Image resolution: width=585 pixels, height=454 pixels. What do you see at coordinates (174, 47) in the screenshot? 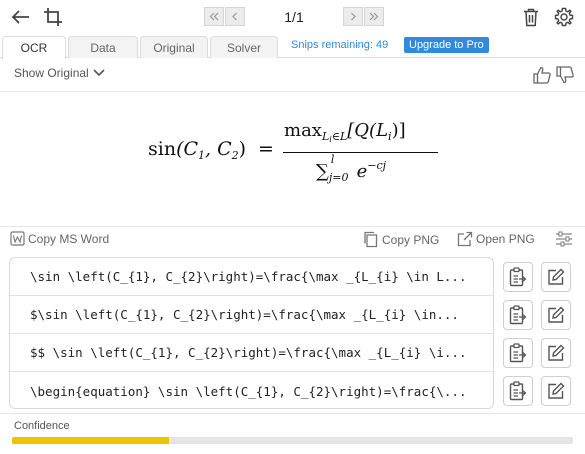
I see `tab-original: Original` at bounding box center [174, 47].